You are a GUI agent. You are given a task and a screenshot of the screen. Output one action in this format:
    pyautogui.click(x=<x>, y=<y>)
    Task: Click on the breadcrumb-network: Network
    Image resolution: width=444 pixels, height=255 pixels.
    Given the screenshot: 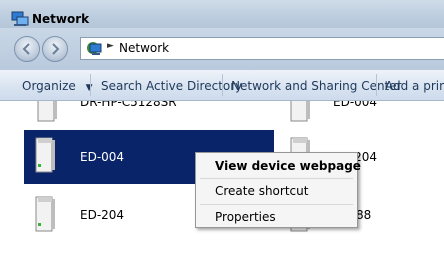 What is the action you would take?
    pyautogui.click(x=144, y=48)
    